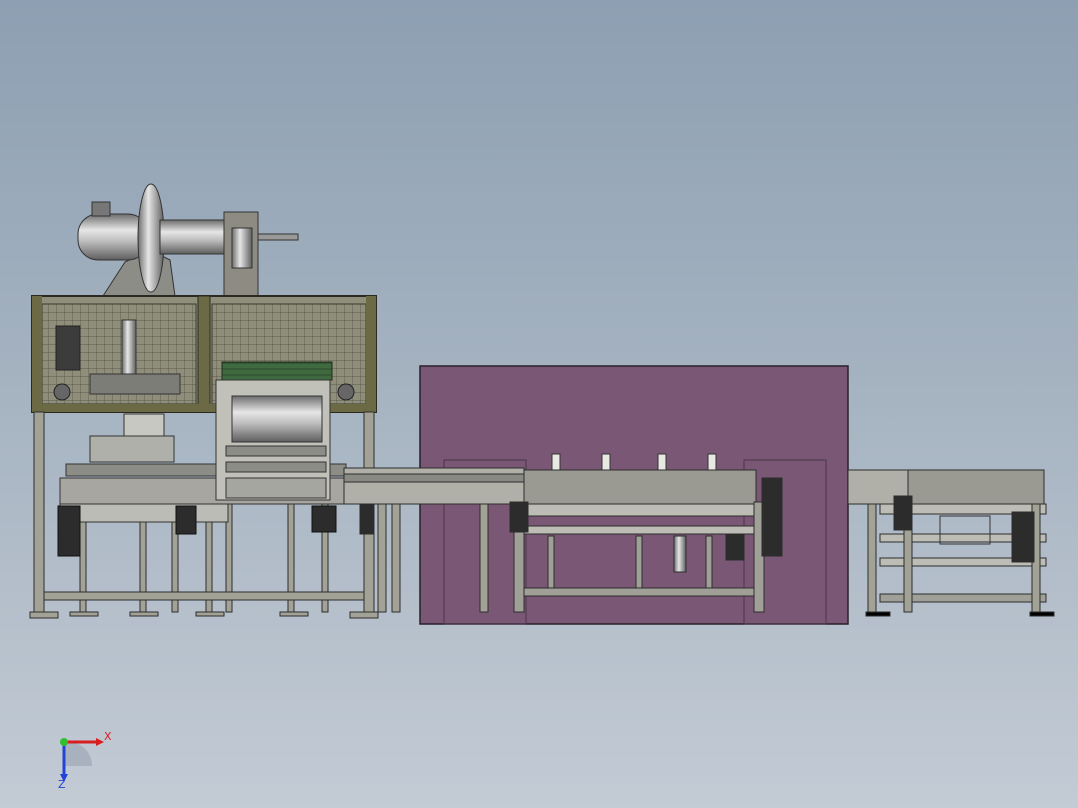 The height and width of the screenshot is (808, 1078). I want to click on blower-assembly, so click(188, 240).